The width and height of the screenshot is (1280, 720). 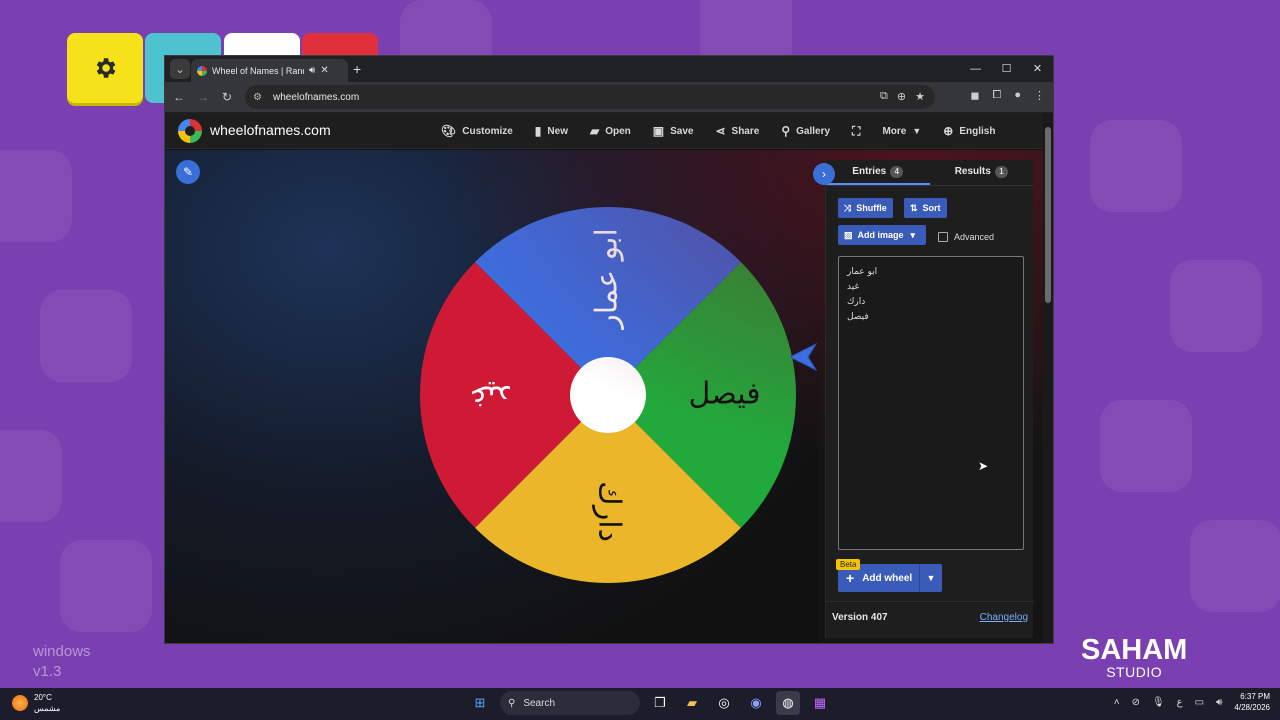 What do you see at coordinates (901, 96) in the screenshot?
I see `zoom-icon: ⊕` at bounding box center [901, 96].